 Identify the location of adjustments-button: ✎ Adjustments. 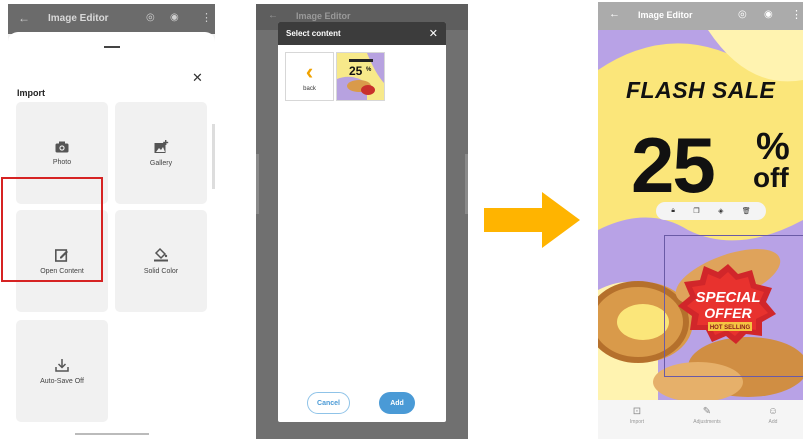
(707, 415).